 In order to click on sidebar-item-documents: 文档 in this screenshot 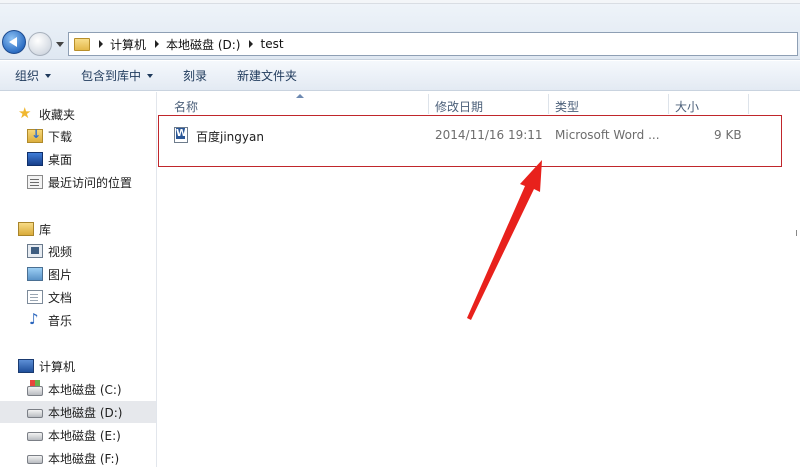, I will do `click(78, 297)`.